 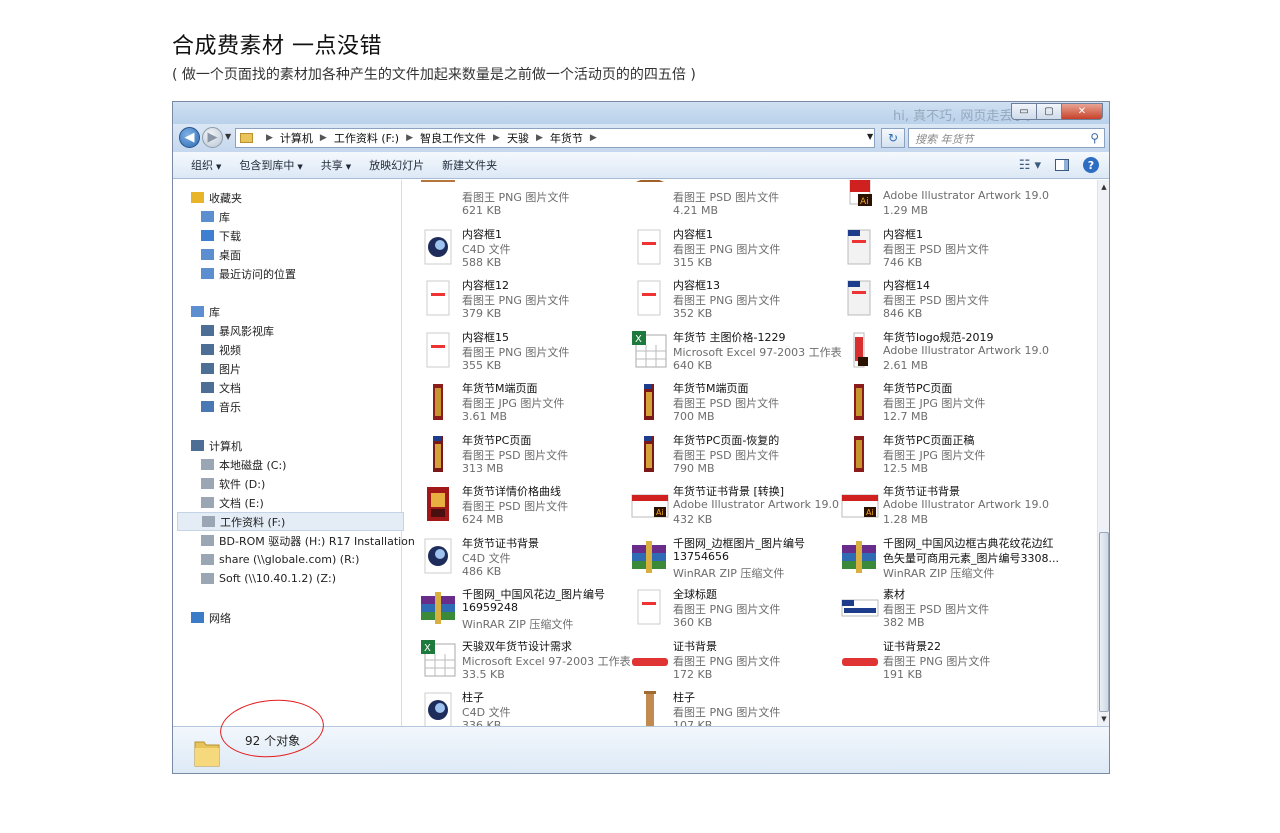 I want to click on scroll-up-arrow-icon: ▲, so click(x=1103, y=187).